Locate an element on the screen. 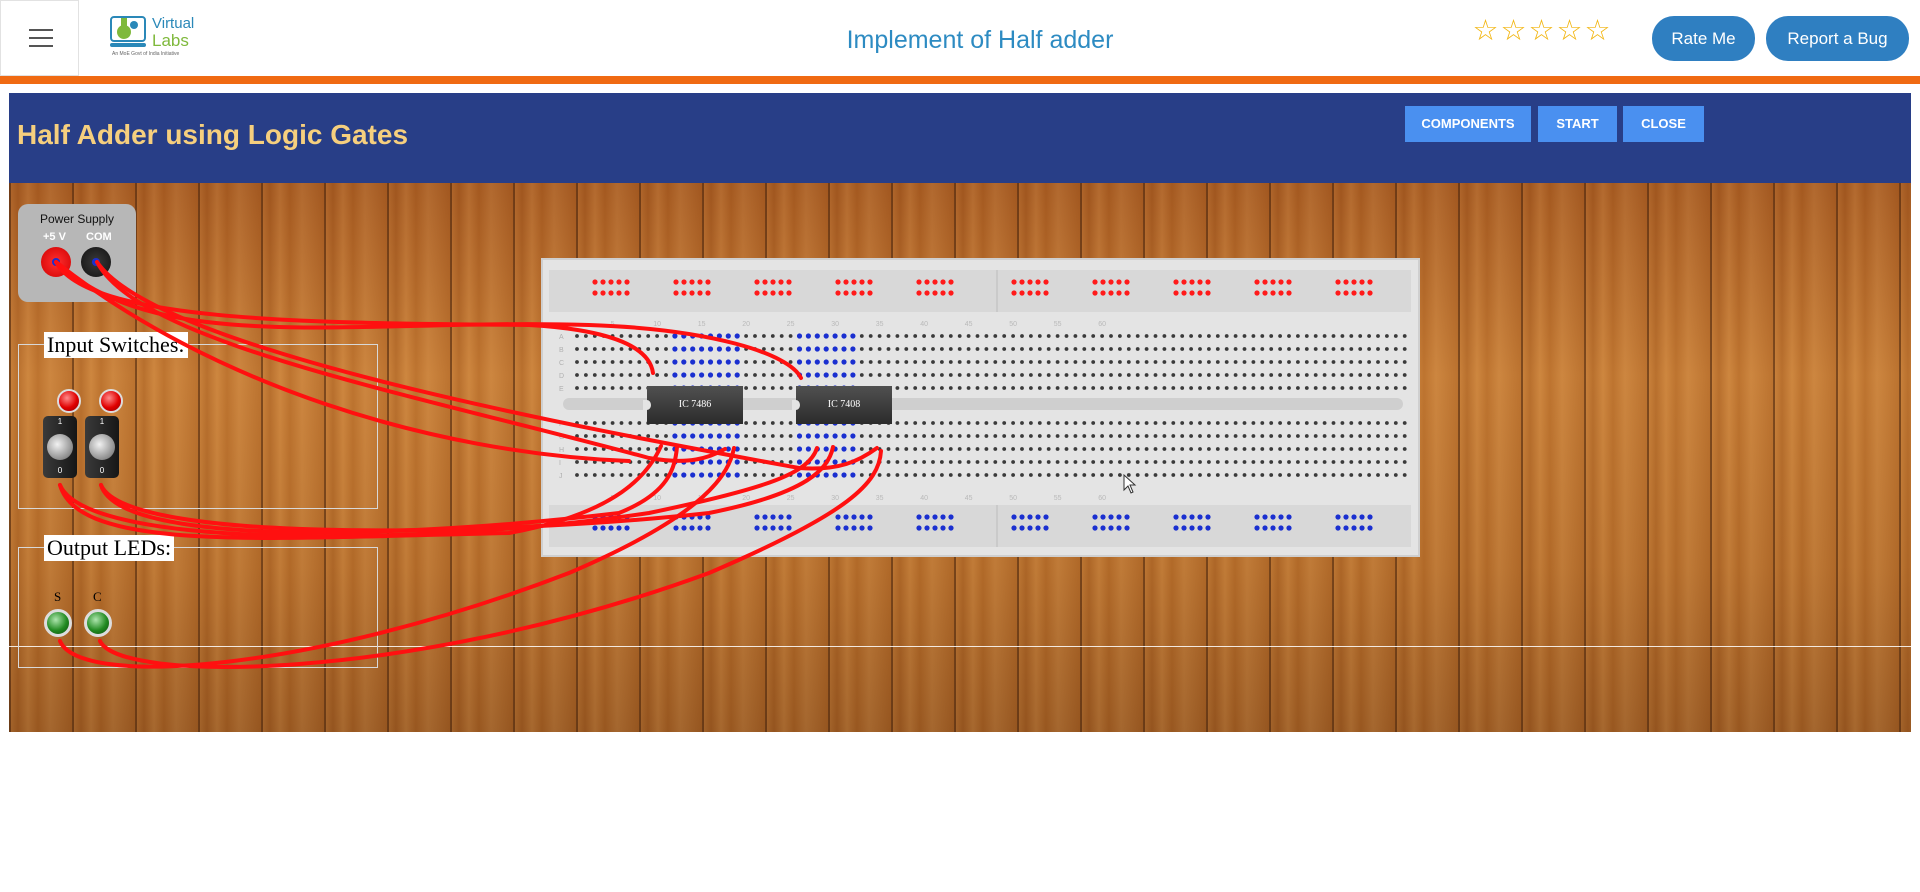 The image size is (1920, 892). mouse-cursor-icon is located at coordinates (1130, 484).